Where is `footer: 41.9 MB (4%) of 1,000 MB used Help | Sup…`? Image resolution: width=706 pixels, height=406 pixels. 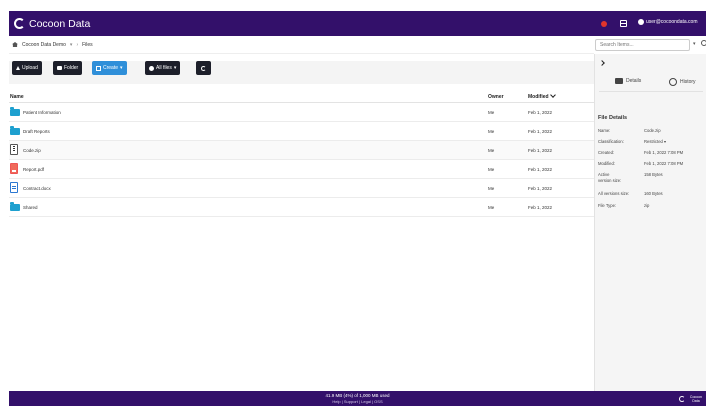 footer: 41.9 MB (4%) of 1,000 MB used Help | Sup… is located at coordinates (357, 398).